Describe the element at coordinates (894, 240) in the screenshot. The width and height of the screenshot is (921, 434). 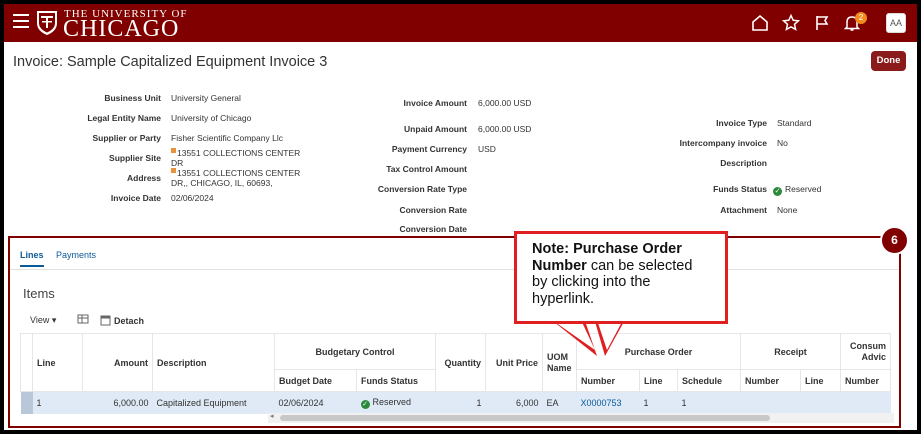
I see `step-number-badge: 6` at that location.